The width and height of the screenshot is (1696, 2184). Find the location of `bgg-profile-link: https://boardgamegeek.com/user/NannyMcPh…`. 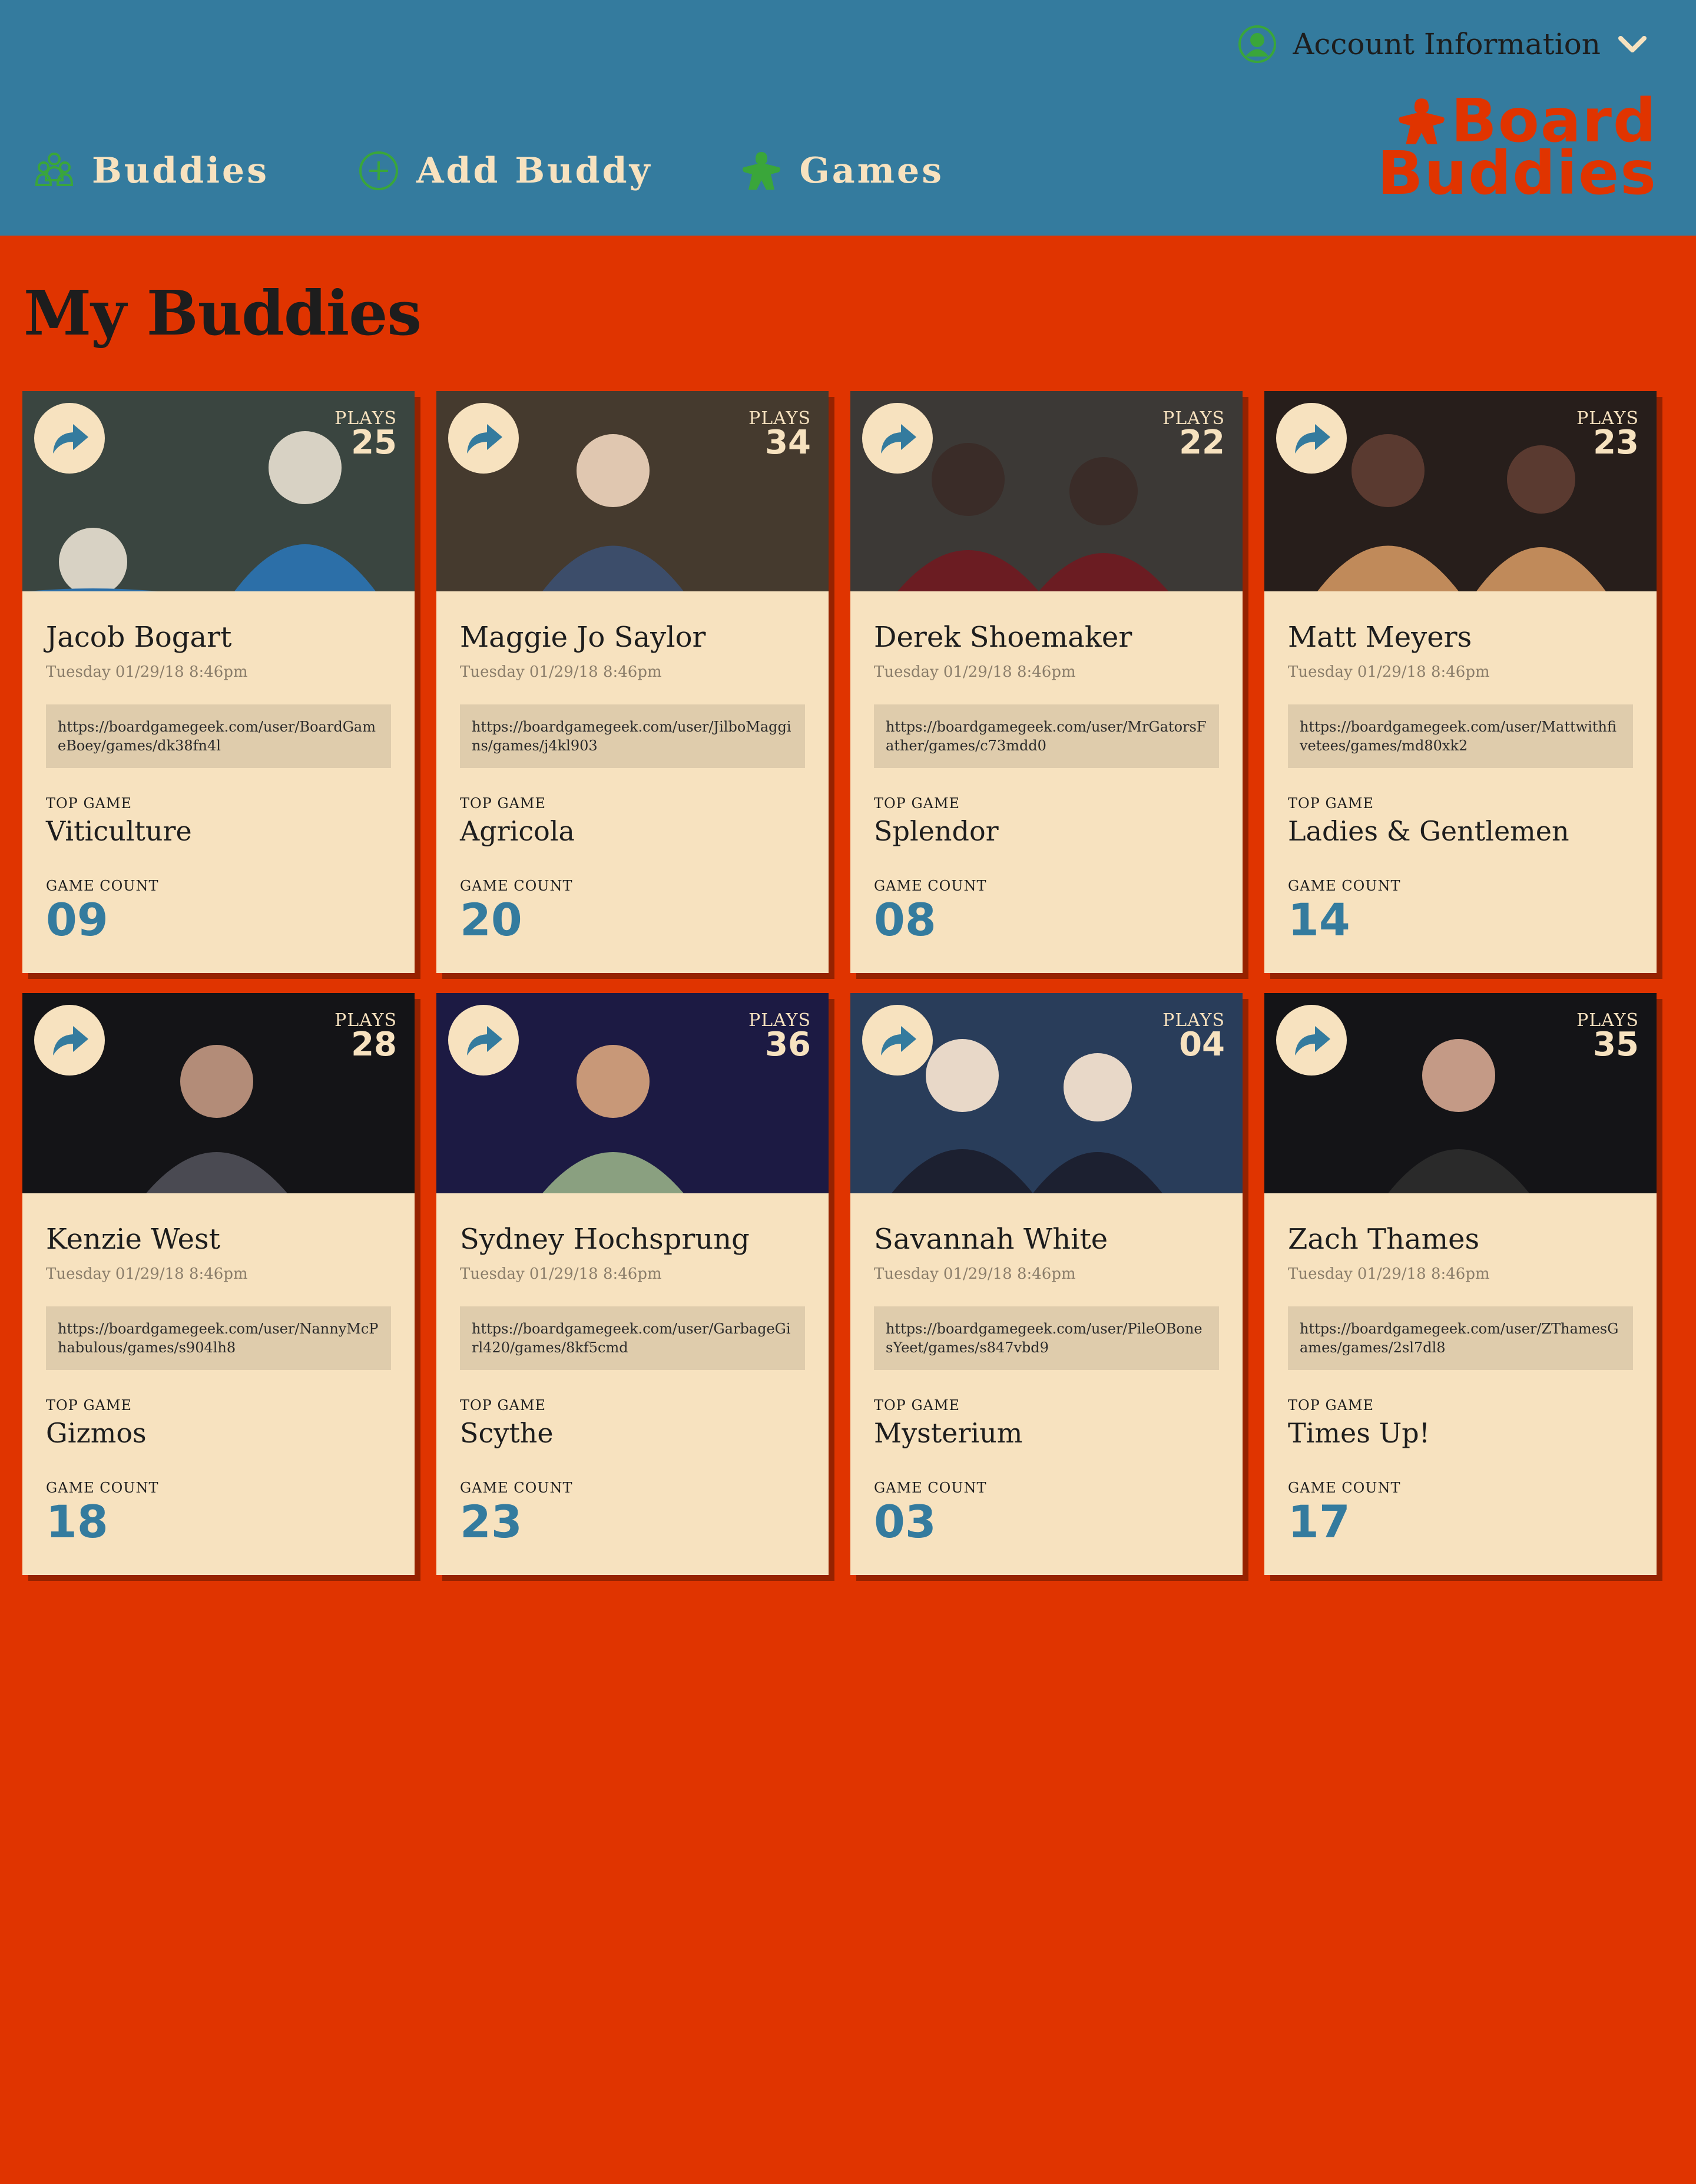

bgg-profile-link: https://boardgamegeek.com/user/NannyMcPh… is located at coordinates (218, 1338).